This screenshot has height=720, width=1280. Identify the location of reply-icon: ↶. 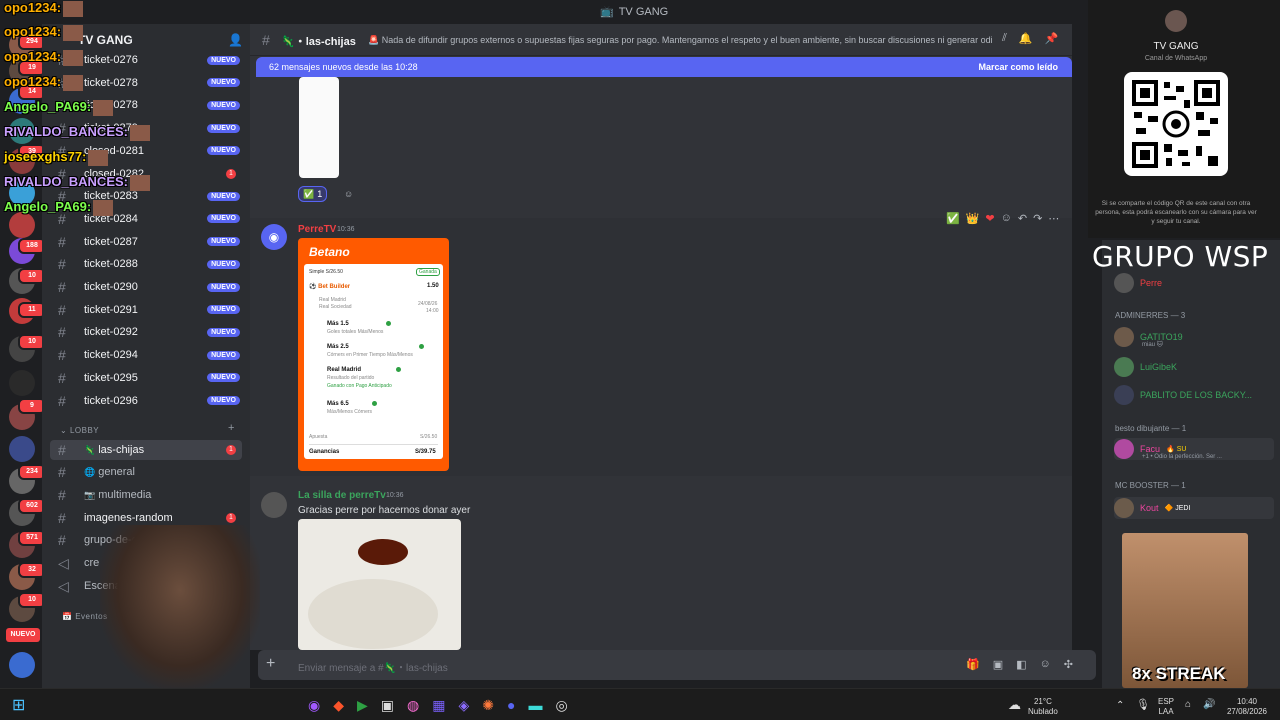
(1022, 218).